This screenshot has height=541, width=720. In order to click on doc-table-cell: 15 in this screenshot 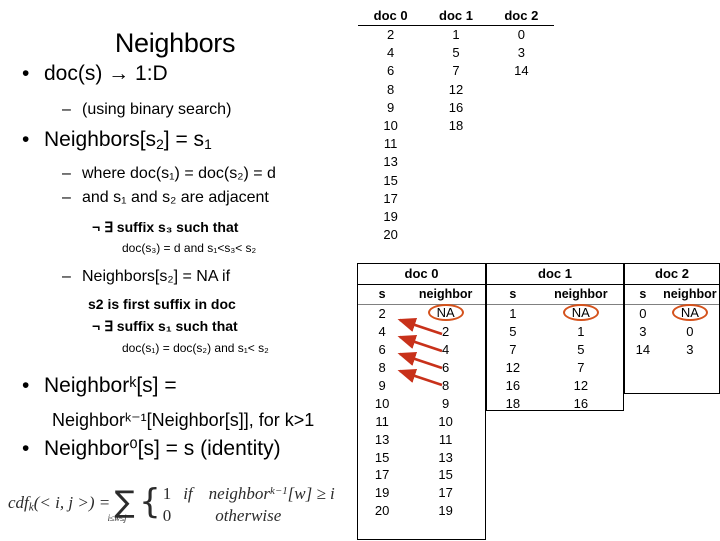, I will do `click(390, 180)`.